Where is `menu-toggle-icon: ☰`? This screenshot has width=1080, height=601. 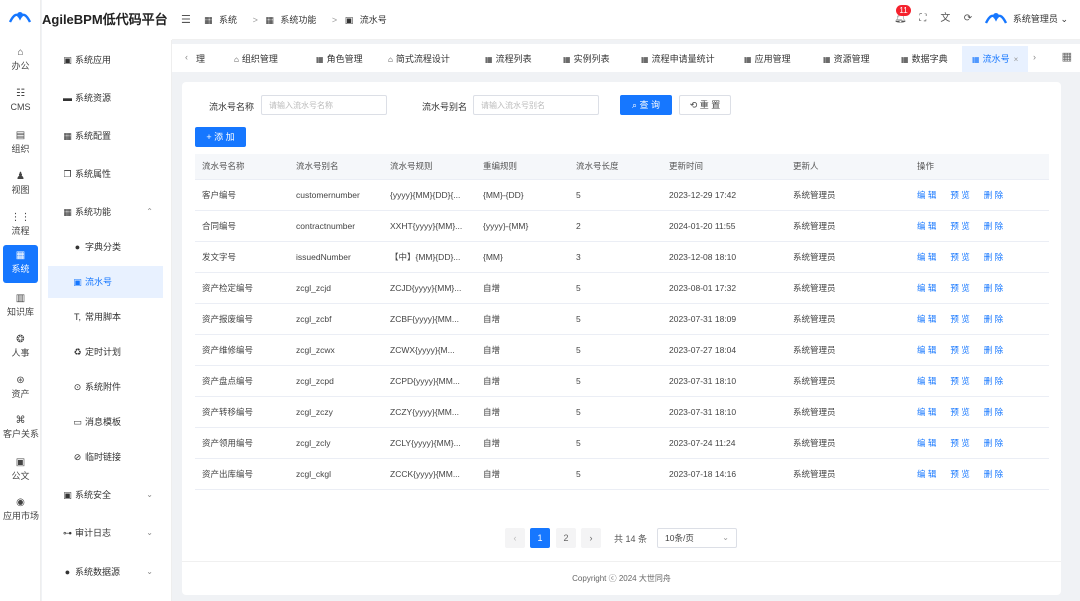 menu-toggle-icon: ☰ is located at coordinates (186, 19).